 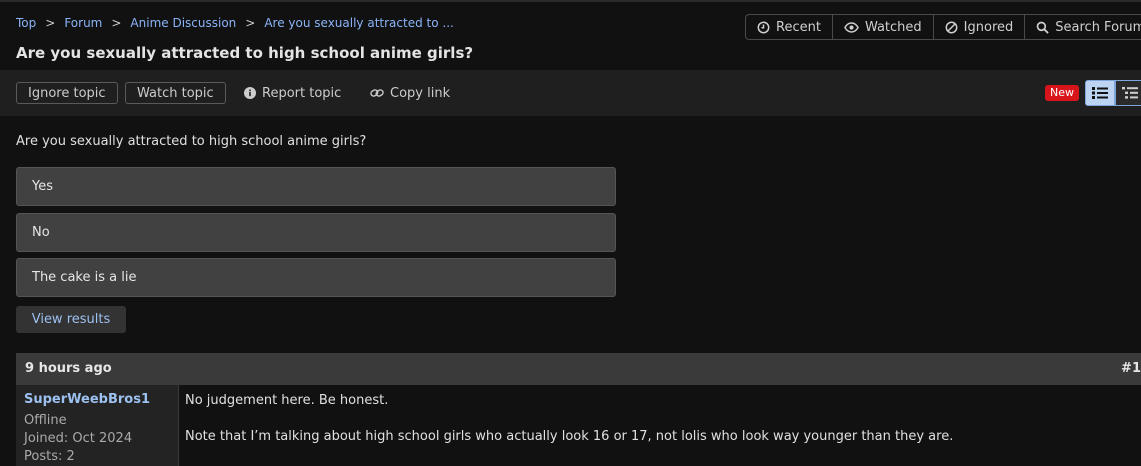 What do you see at coordinates (316, 232) in the screenshot?
I see `poll-option-no: No` at bounding box center [316, 232].